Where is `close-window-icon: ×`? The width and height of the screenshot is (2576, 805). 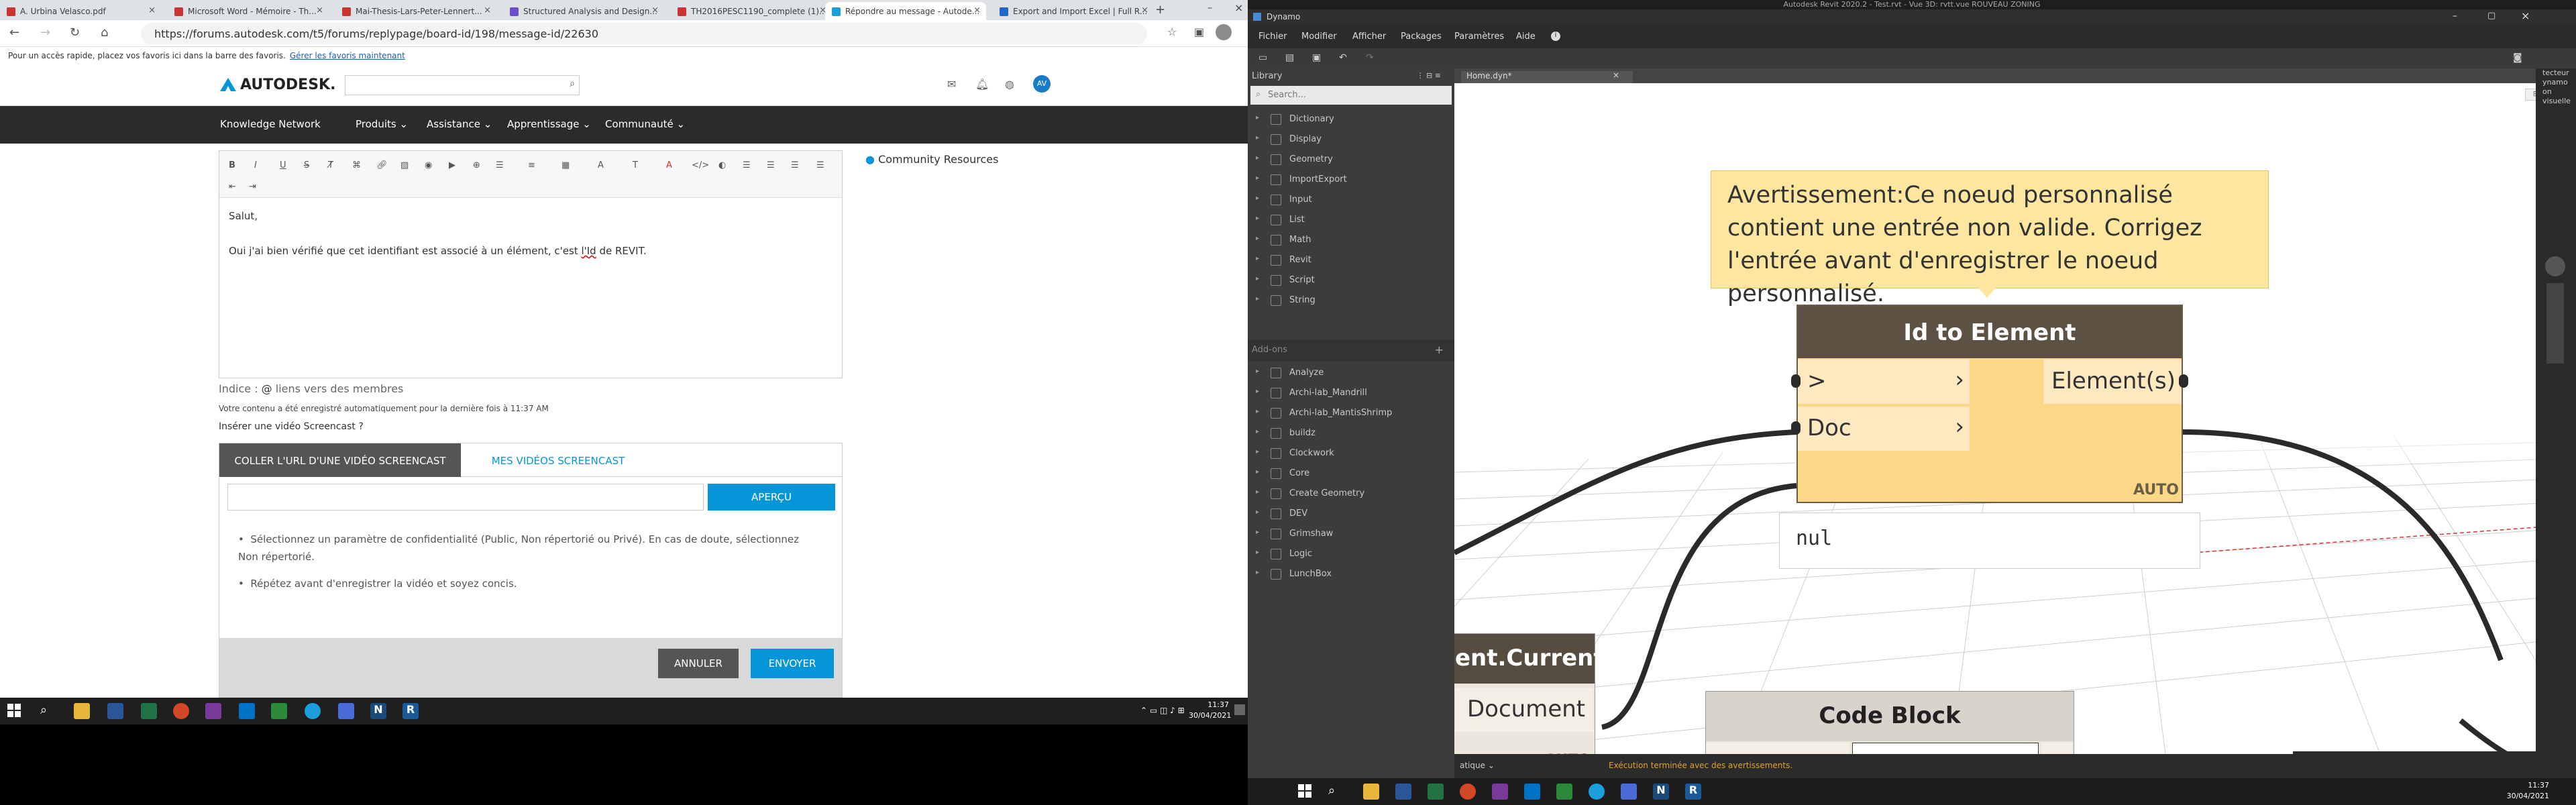 close-window-icon: × is located at coordinates (1238, 7).